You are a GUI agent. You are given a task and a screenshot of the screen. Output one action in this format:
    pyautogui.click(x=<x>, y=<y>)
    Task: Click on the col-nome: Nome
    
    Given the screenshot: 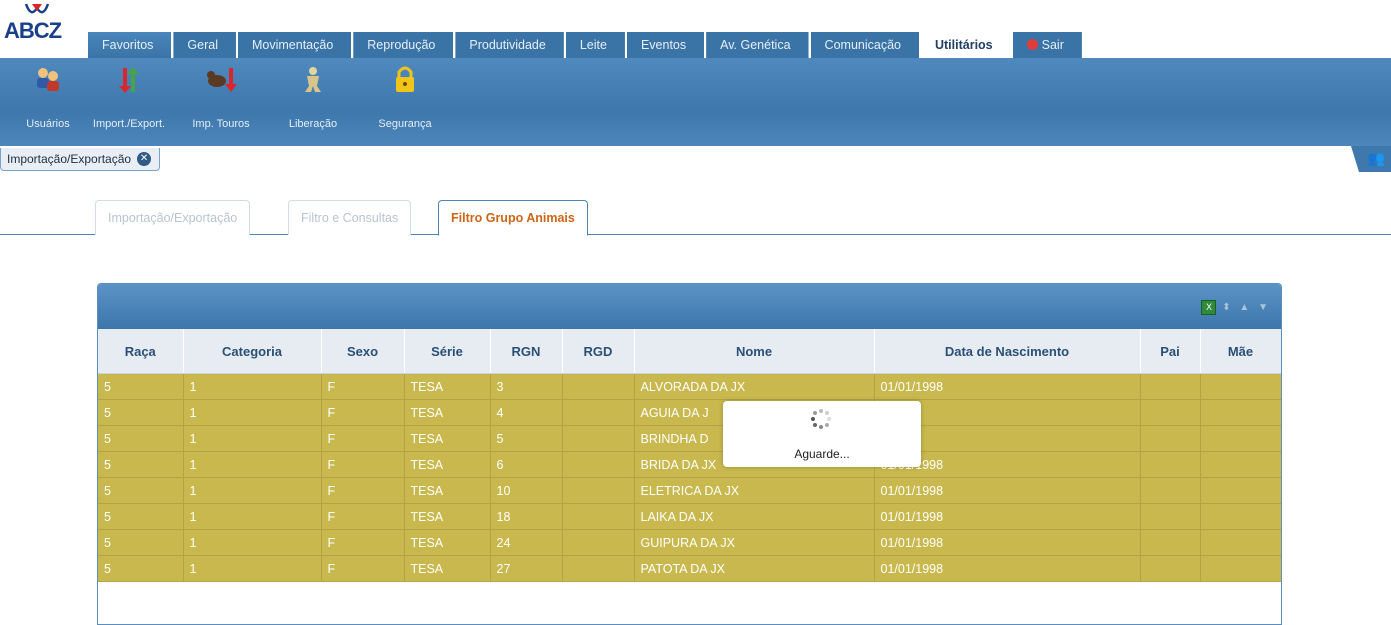 What is the action you would take?
    pyautogui.click(x=754, y=351)
    